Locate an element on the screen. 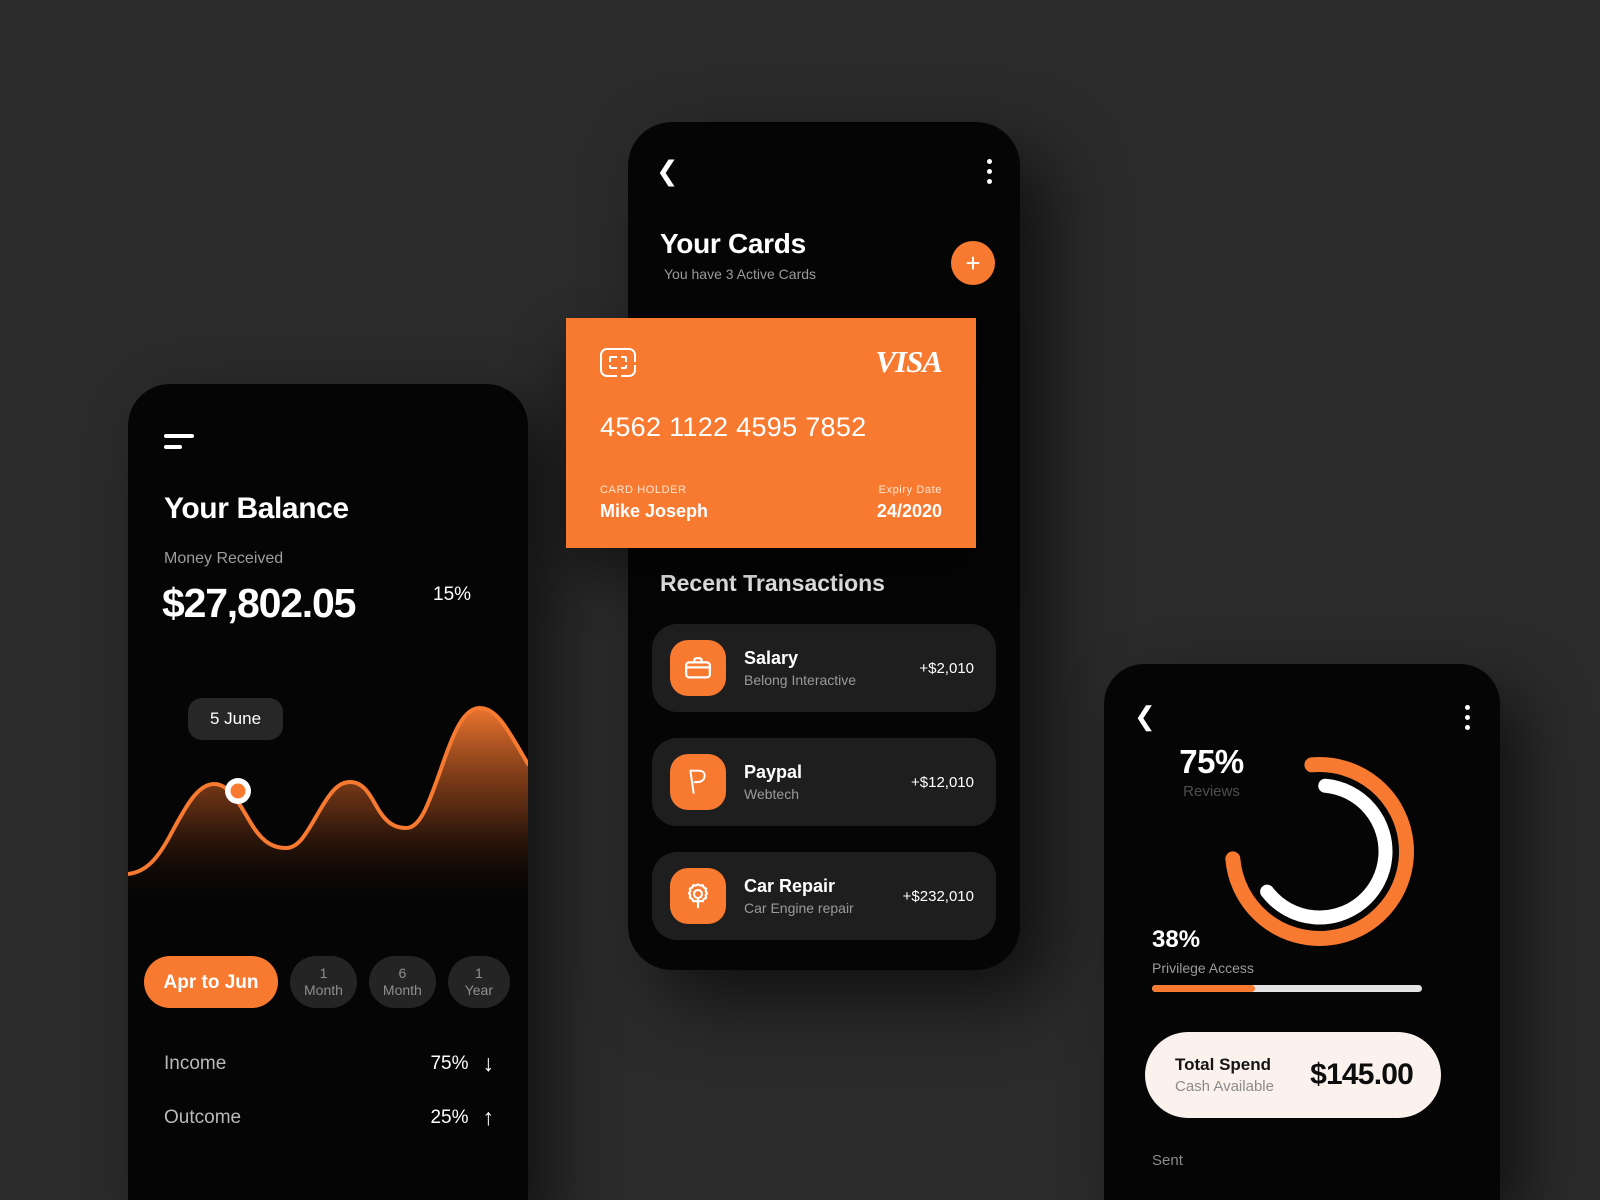  range-pill-1-year: 1 Year is located at coordinates (478, 982).